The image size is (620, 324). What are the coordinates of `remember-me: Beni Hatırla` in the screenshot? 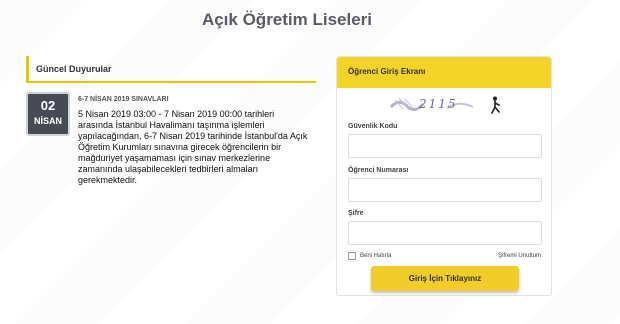 It's located at (369, 256).